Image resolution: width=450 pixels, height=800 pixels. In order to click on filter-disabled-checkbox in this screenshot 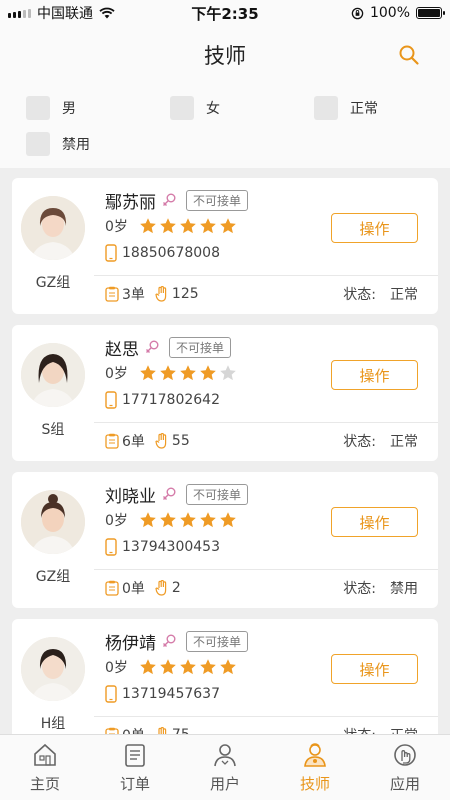, I will do `click(38, 144)`.